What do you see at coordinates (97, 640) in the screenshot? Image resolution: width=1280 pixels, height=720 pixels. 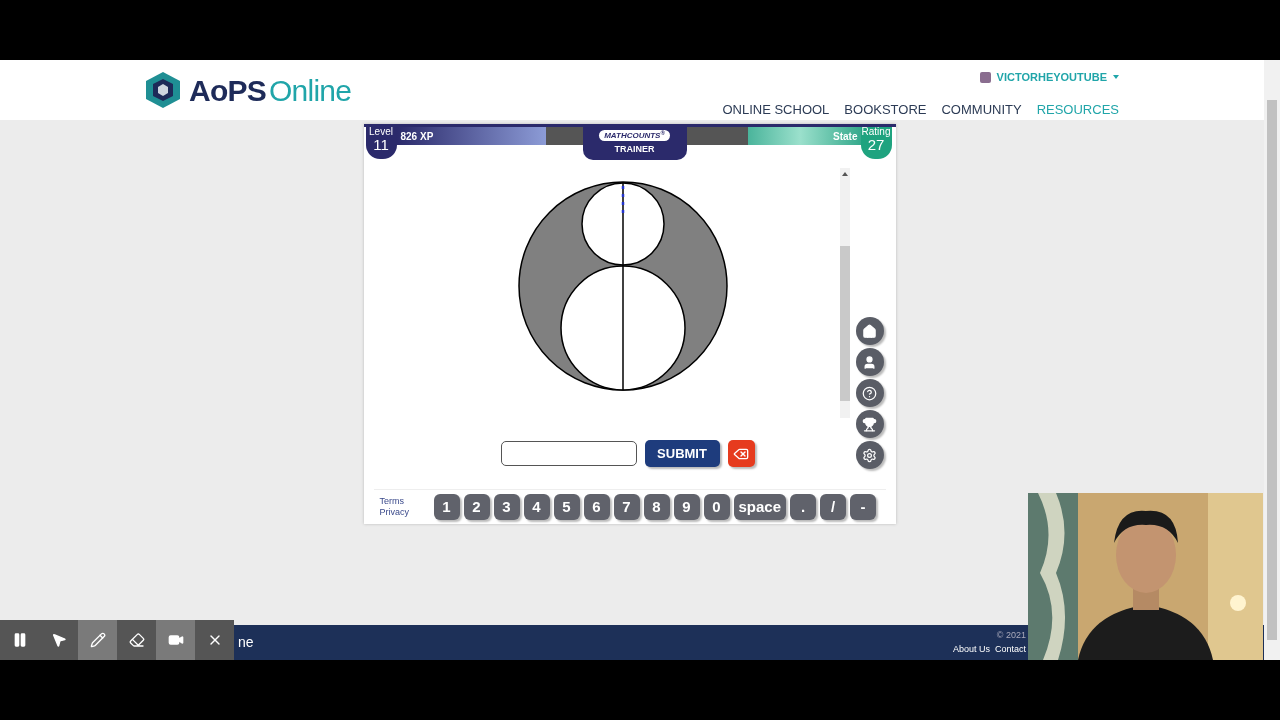 I see `pen-icon` at bounding box center [97, 640].